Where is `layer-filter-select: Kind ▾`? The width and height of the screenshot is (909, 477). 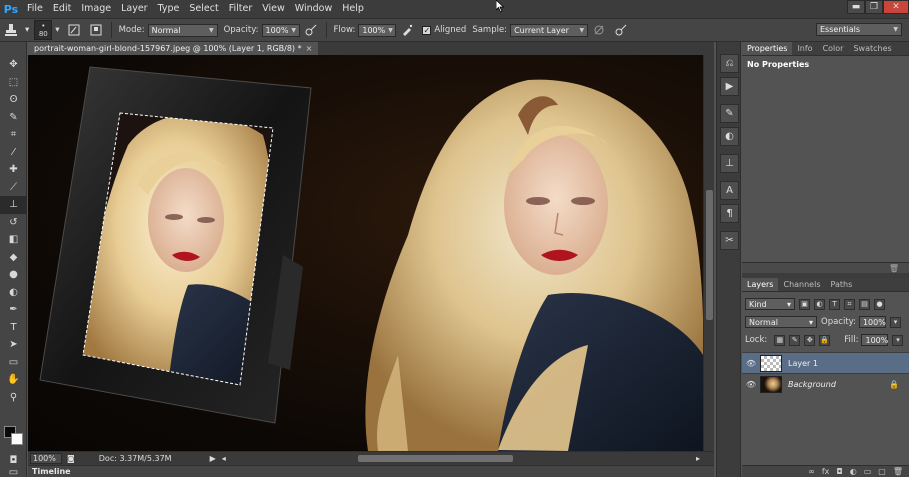
layer-filter-select: Kind ▾ is located at coordinates (770, 304).